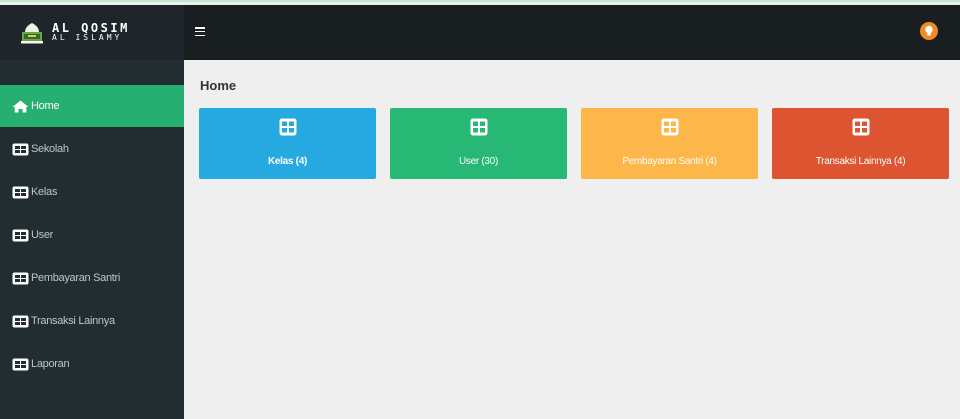  What do you see at coordinates (50, 364) in the screenshot?
I see `sidebar-item-label: Laporan` at bounding box center [50, 364].